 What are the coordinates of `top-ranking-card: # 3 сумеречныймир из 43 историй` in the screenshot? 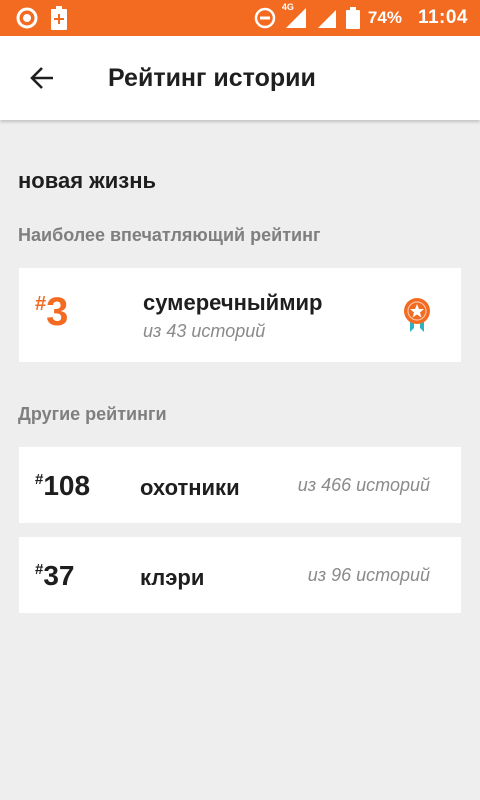 It's located at (240, 315).